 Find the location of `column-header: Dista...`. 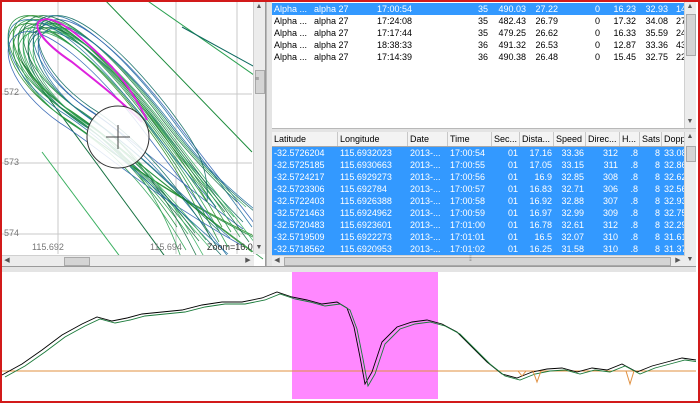

column-header: Dista... is located at coordinates (537, 139).